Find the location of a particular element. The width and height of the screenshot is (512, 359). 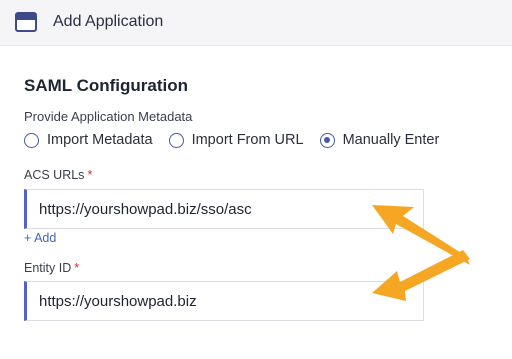

page-title: Add Application is located at coordinates (108, 21).